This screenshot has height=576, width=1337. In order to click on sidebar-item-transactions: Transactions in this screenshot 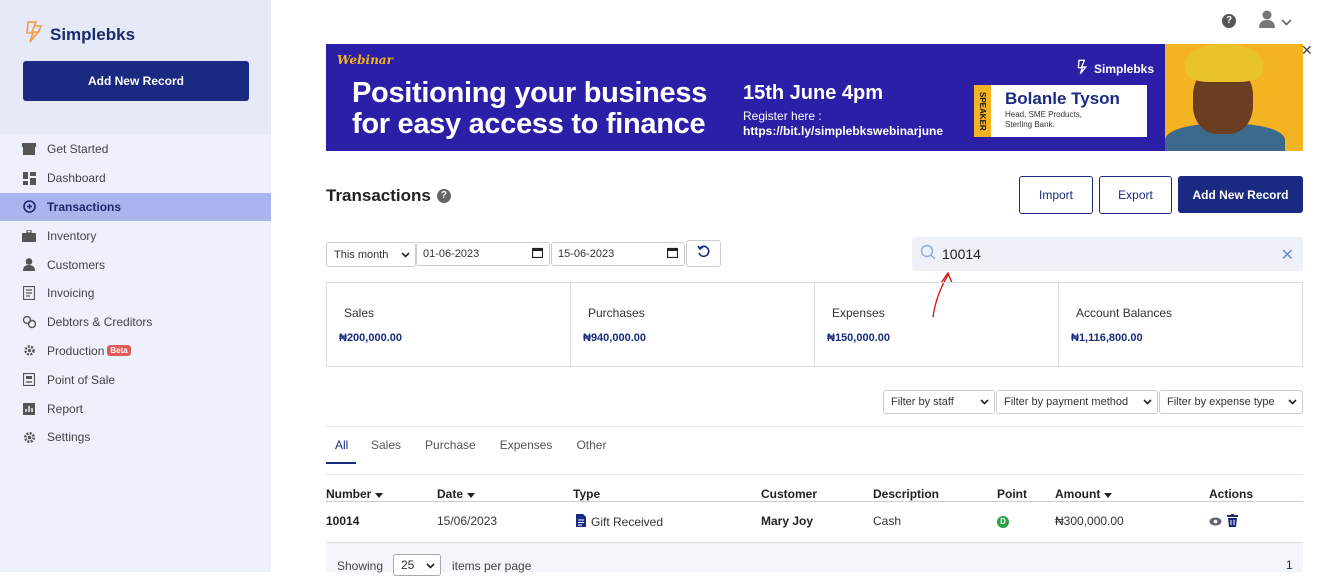, I will do `click(135, 207)`.